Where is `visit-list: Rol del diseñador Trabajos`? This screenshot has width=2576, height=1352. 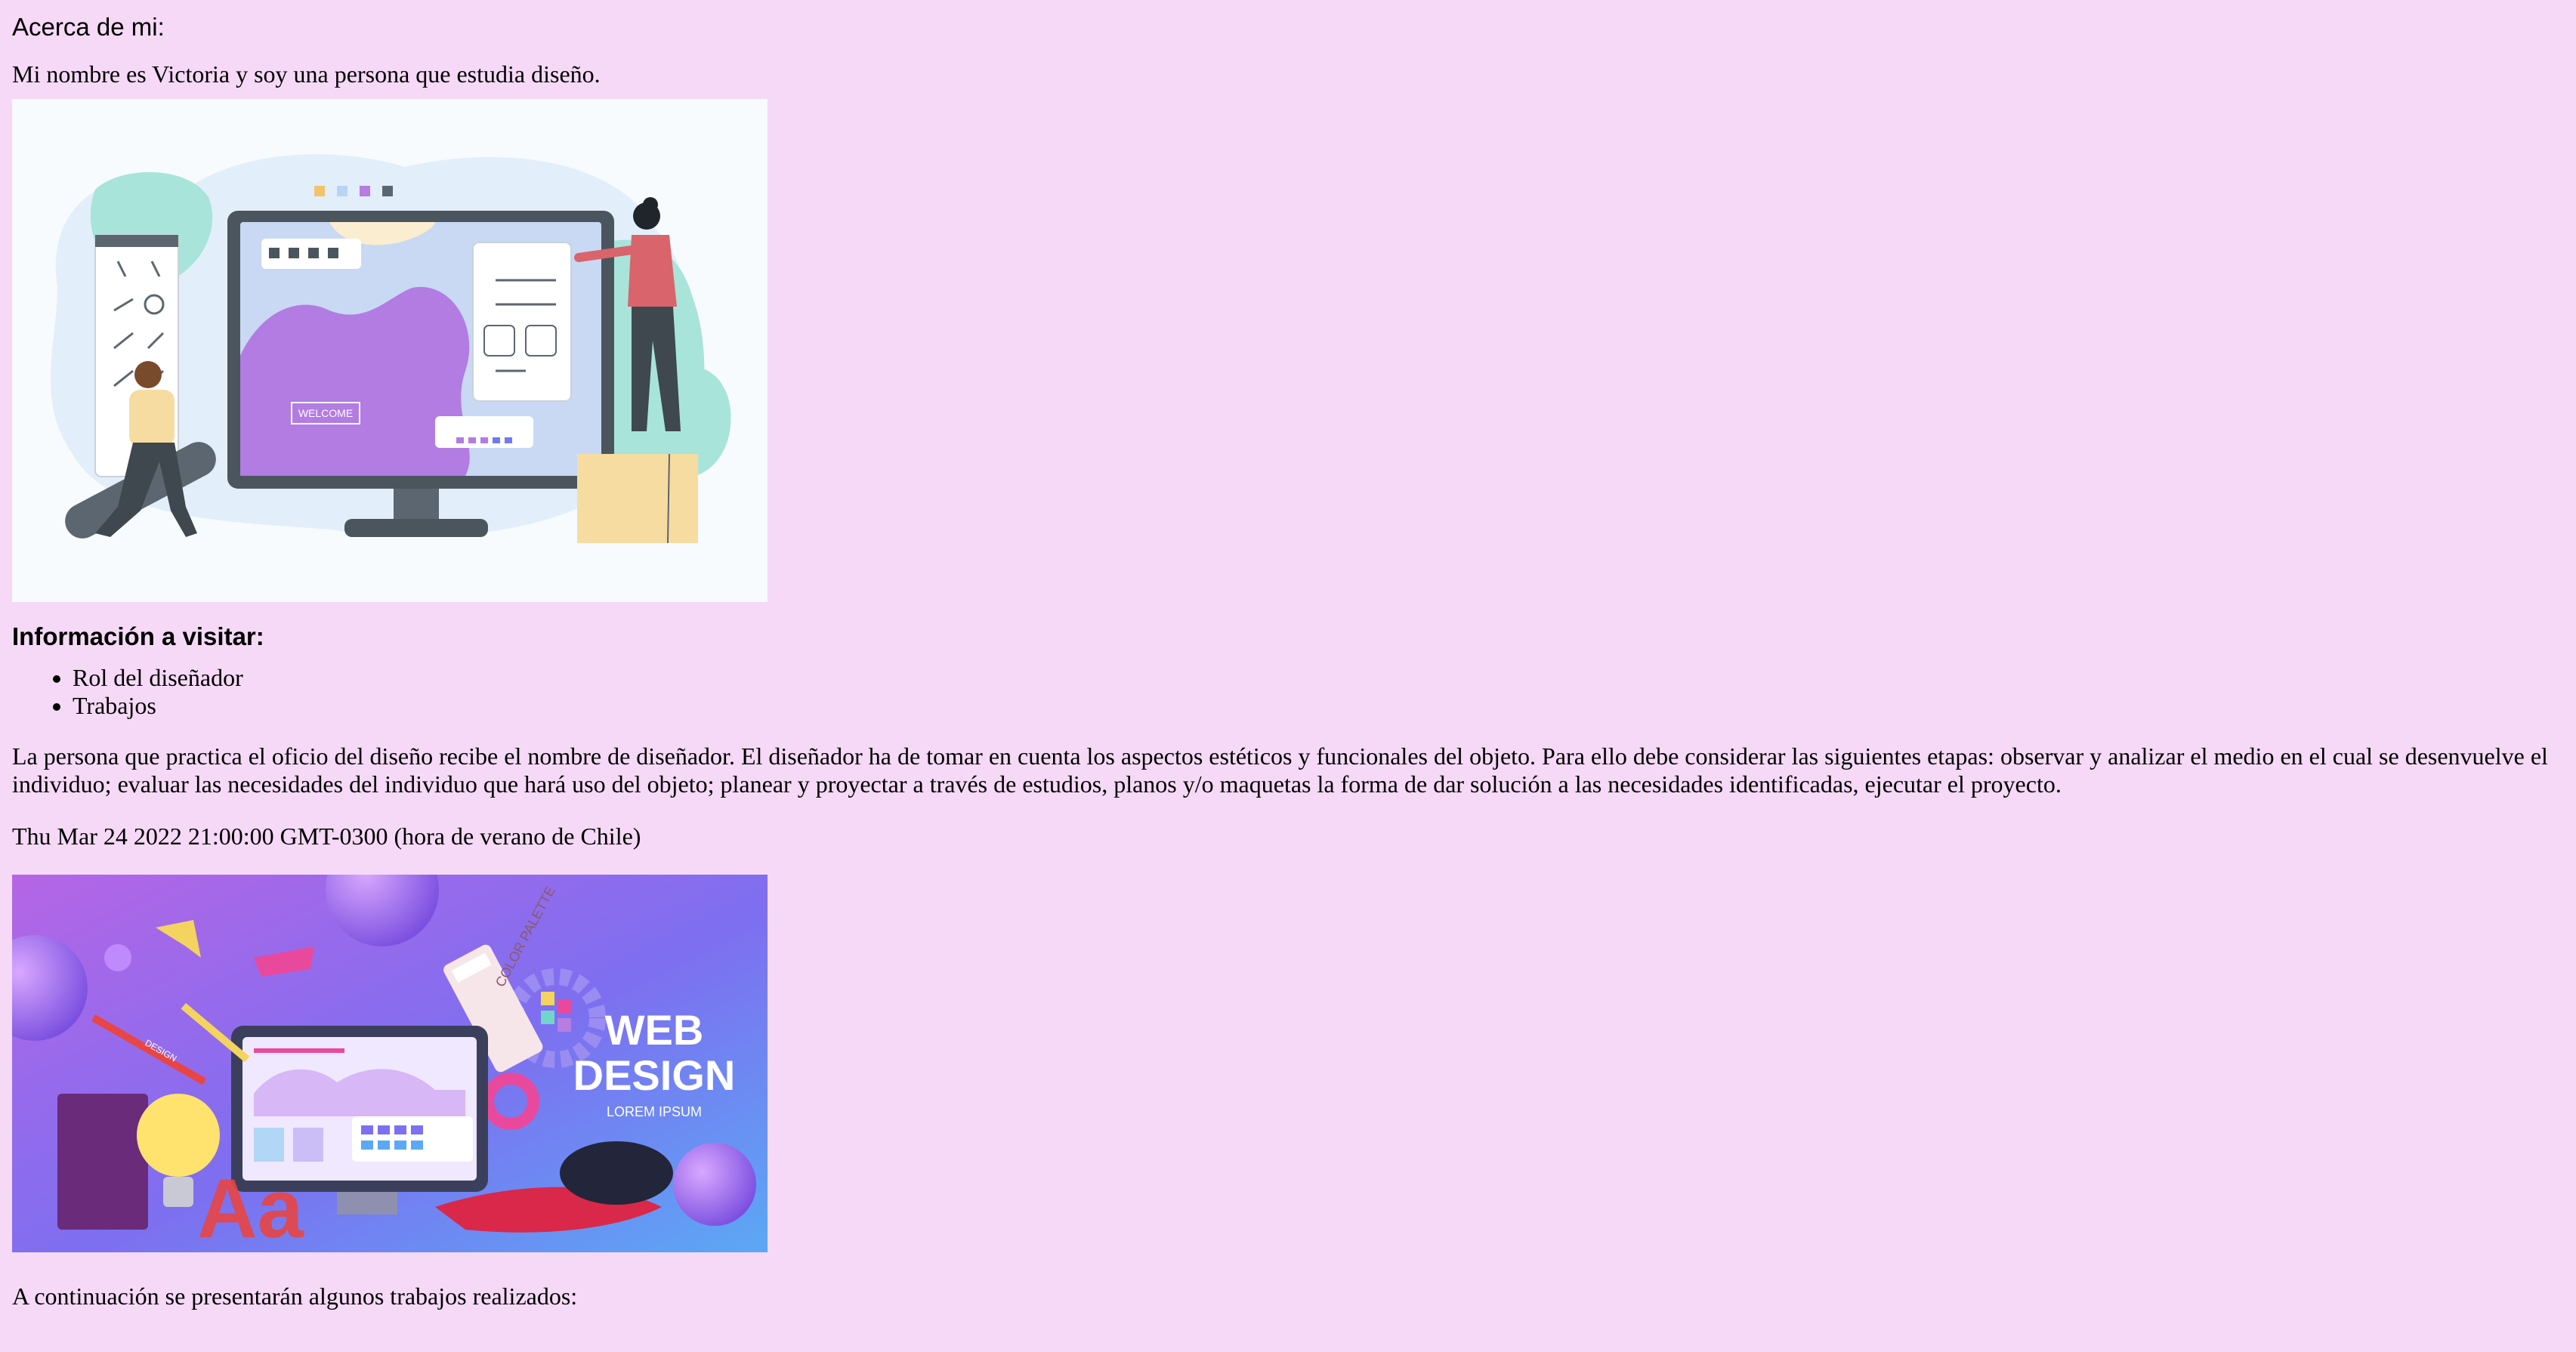 visit-list: Rol del diseñador Trabajos is located at coordinates (1288, 692).